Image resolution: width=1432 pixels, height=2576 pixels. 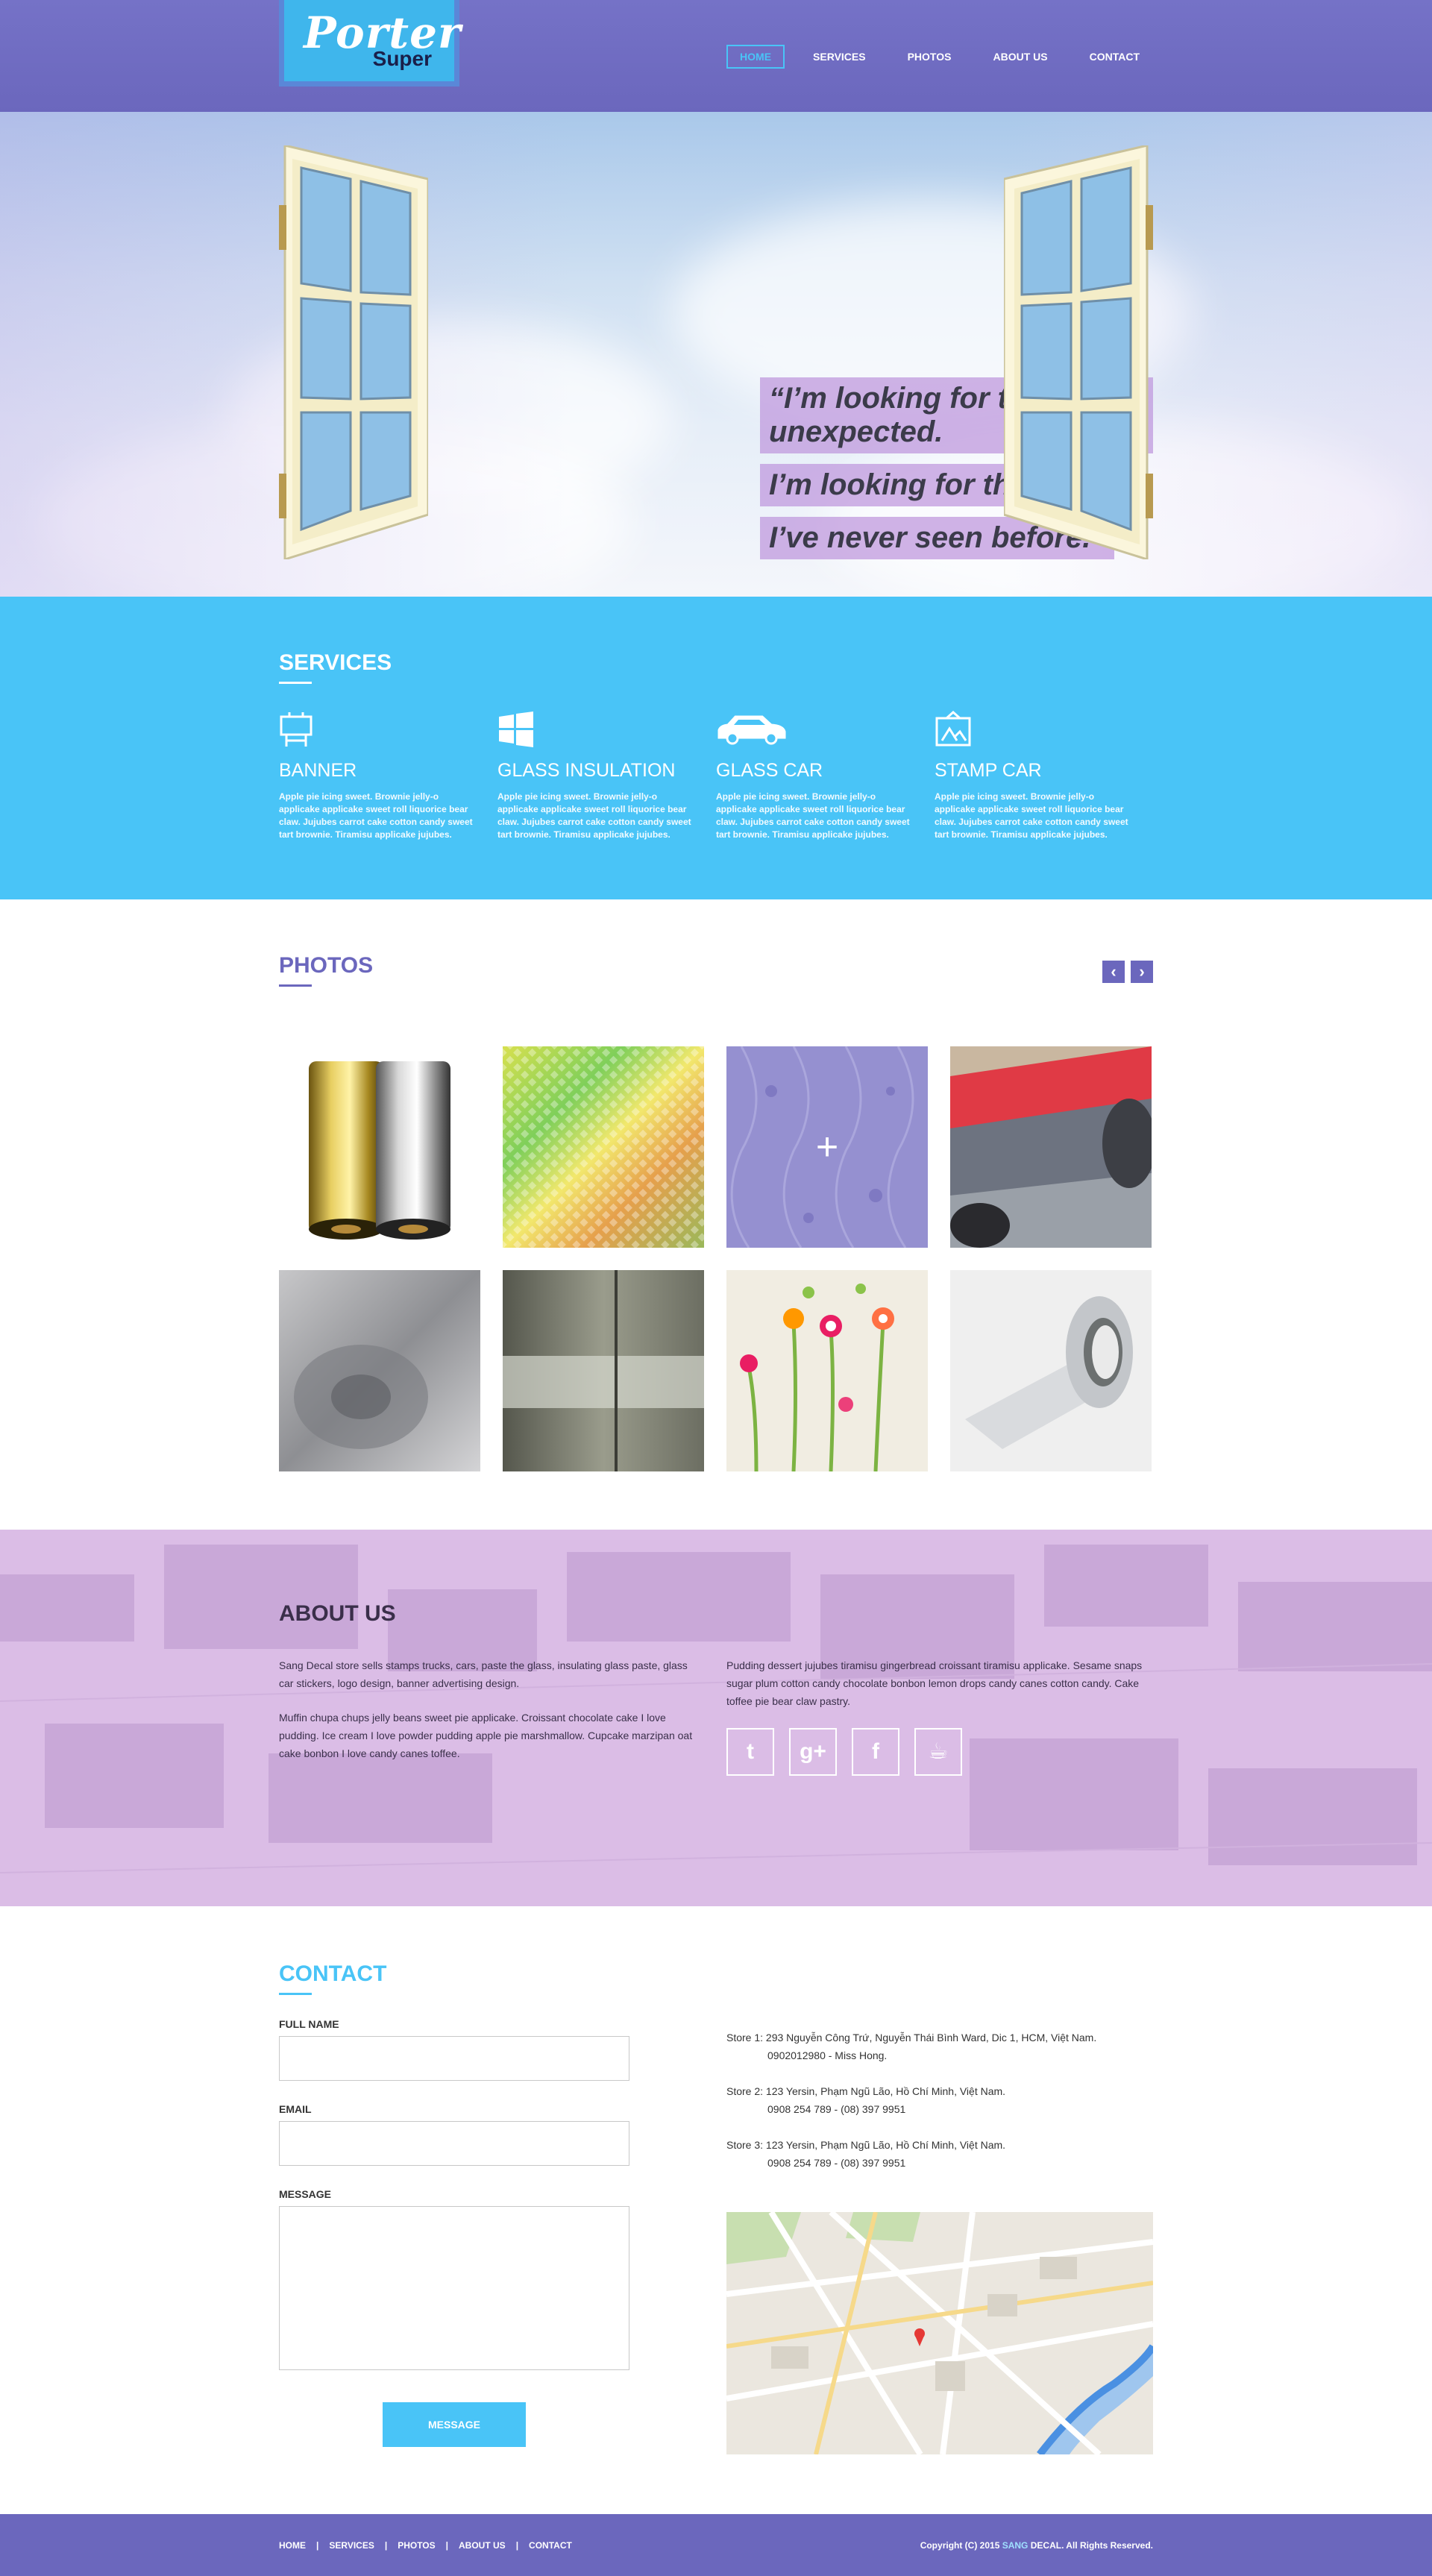 What do you see at coordinates (1091, 2545) in the screenshot?
I see `copyright-post: DECAL. All Rights Reserved.` at bounding box center [1091, 2545].